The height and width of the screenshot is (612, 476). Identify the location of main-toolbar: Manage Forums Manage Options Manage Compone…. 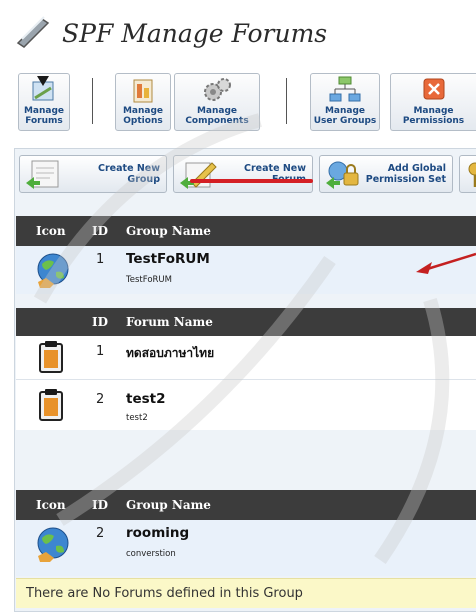
(245, 104).